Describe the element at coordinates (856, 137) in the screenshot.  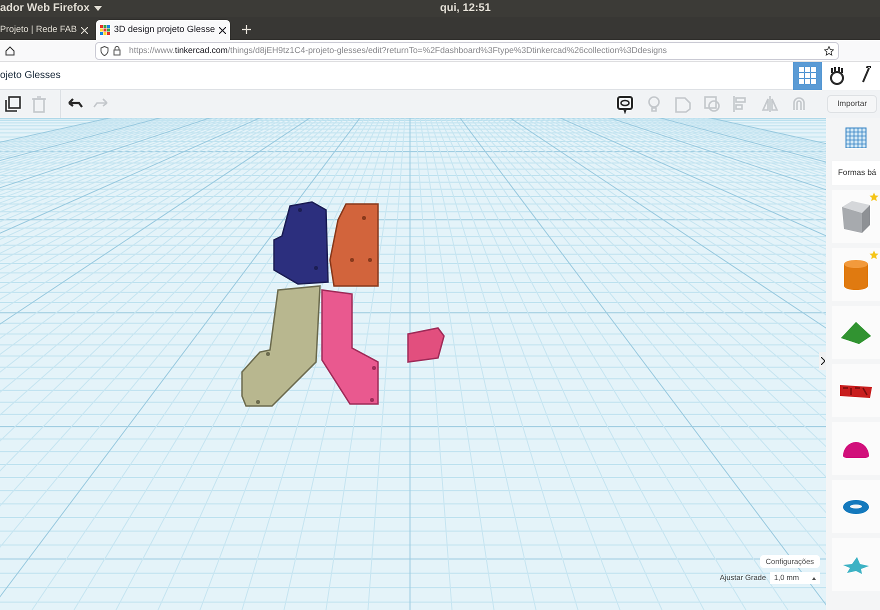
I see `workplane-icon` at that location.